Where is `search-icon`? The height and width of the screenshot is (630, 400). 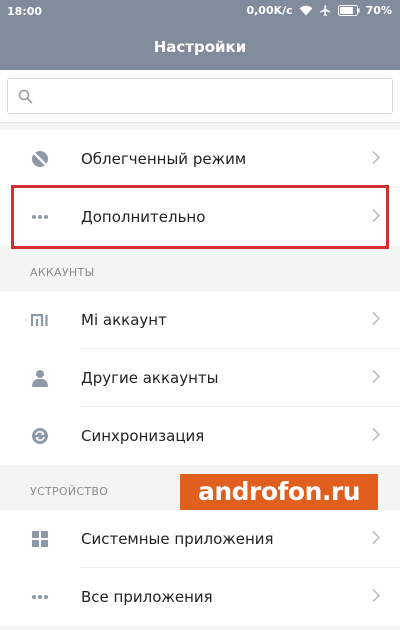
search-icon is located at coordinates (25, 98).